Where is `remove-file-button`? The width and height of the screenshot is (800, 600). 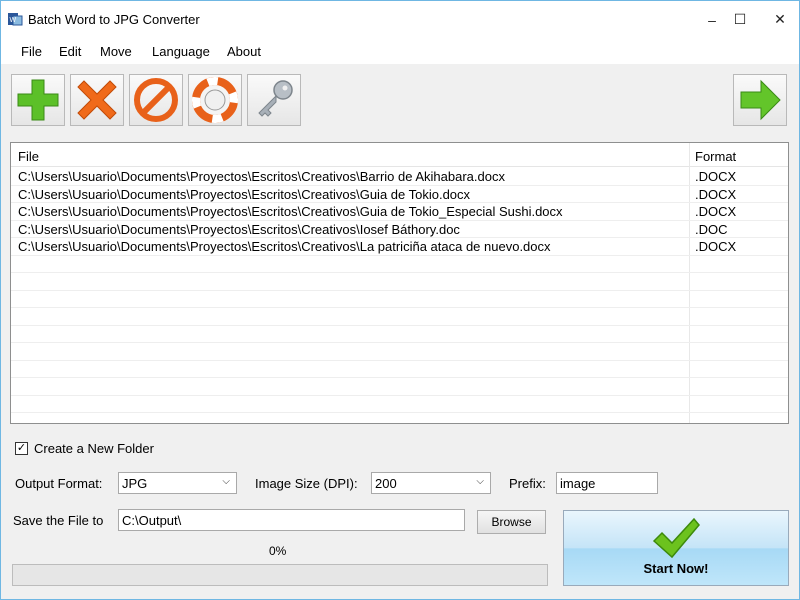 remove-file-button is located at coordinates (97, 100).